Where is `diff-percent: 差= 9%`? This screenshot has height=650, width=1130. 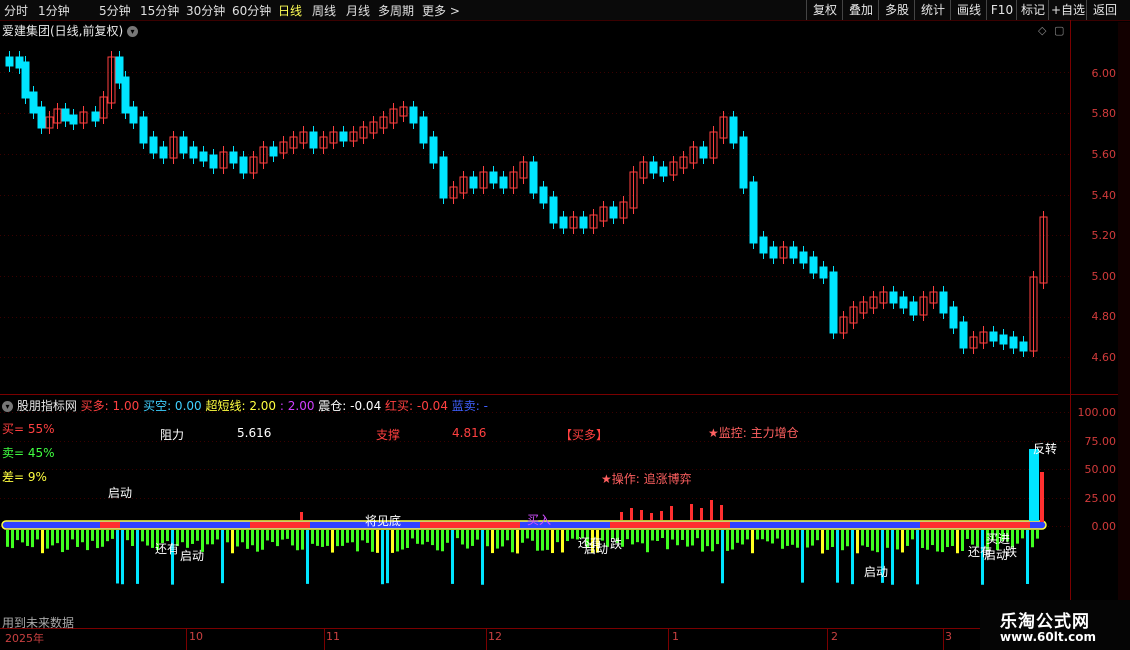
diff-percent: 差= 9% is located at coordinates (24, 477).